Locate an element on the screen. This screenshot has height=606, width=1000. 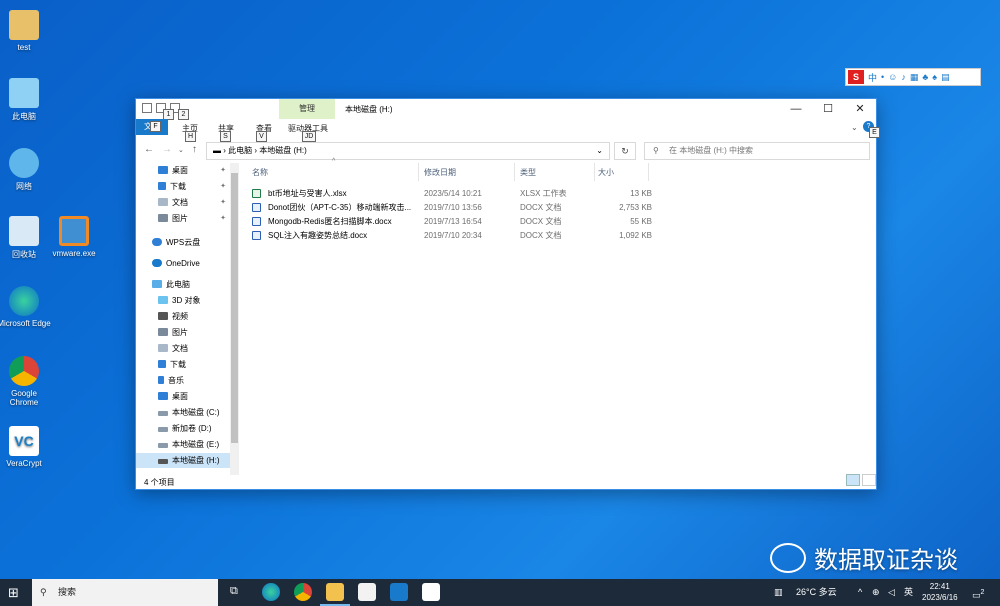
desktop-icon-this-pc: 此电脑 is located at coordinates (26, 100).